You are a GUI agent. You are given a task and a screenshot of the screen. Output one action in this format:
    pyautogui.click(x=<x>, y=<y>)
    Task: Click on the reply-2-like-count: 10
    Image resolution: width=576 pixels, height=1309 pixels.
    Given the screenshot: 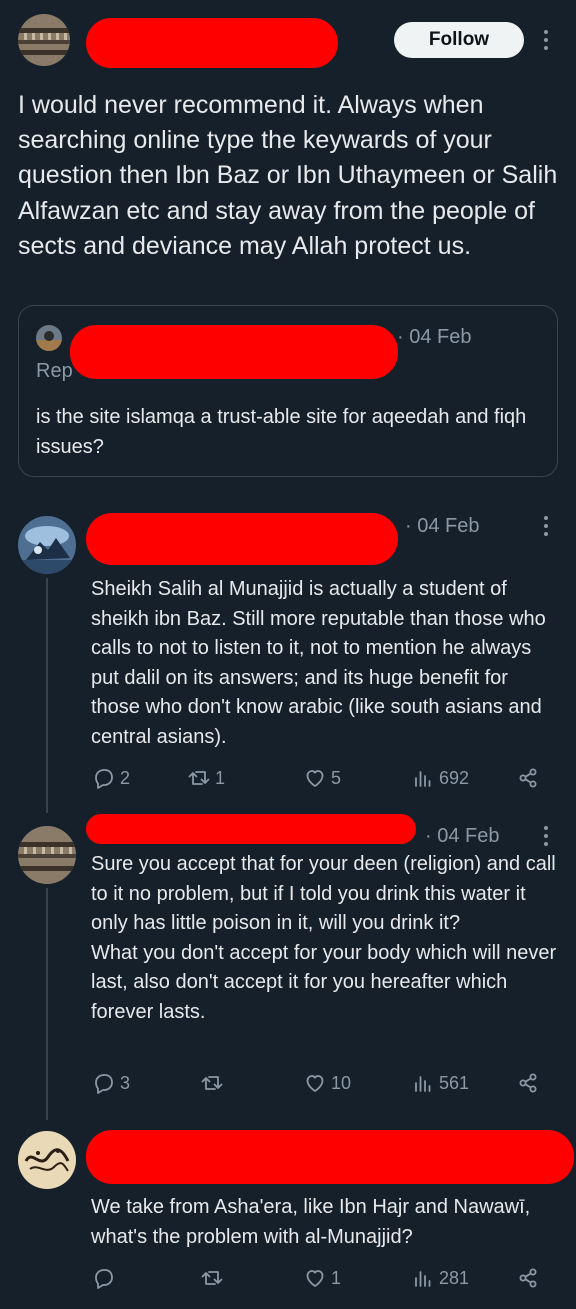 What is the action you would take?
    pyautogui.click(x=341, y=1082)
    